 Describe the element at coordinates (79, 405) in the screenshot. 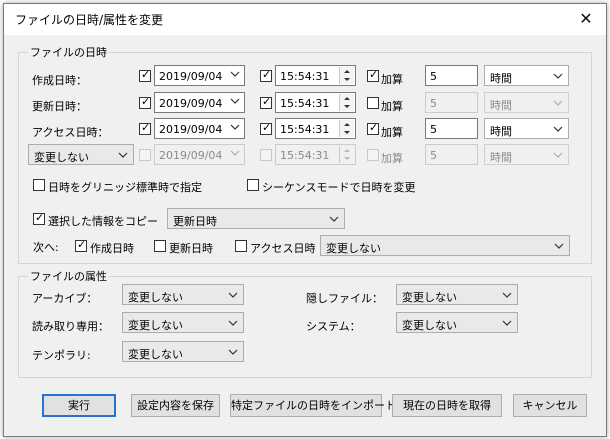

I see `run-button: 実行` at that location.